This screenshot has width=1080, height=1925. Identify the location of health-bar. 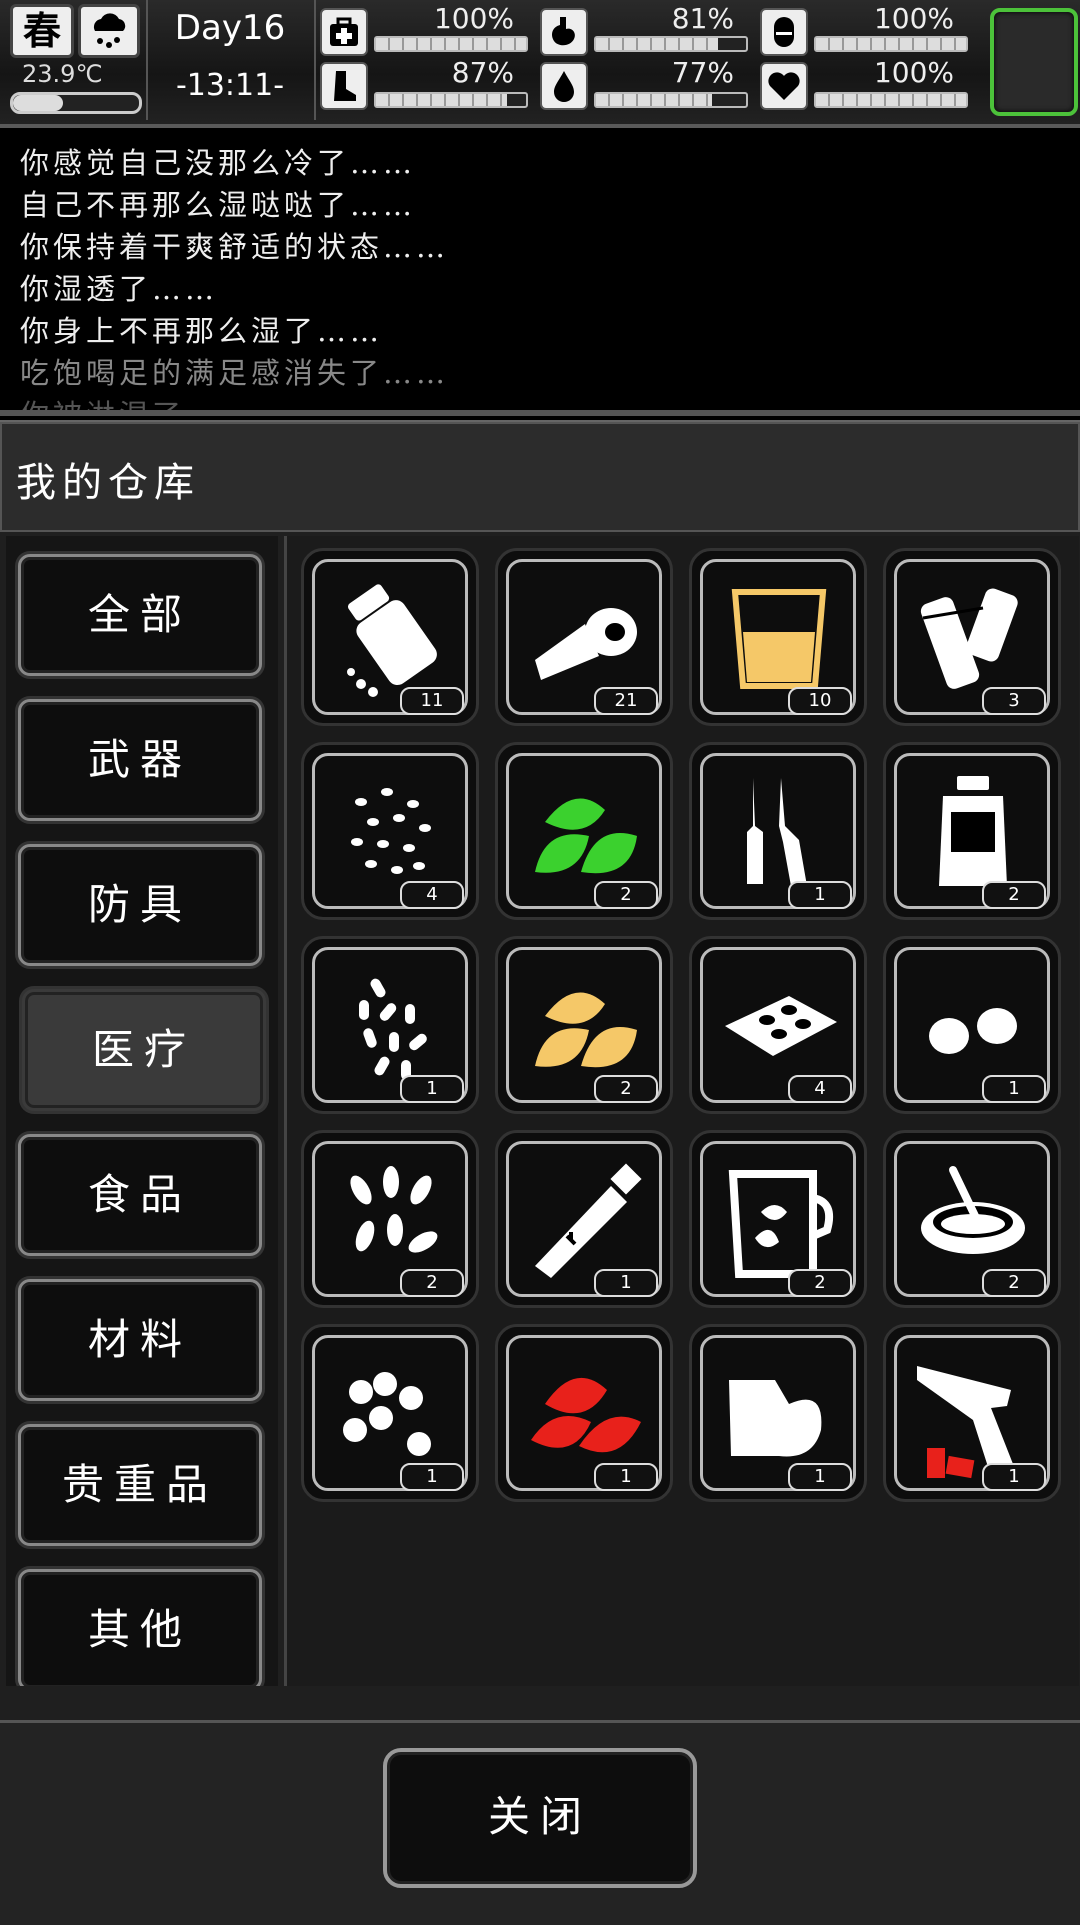
(451, 44).